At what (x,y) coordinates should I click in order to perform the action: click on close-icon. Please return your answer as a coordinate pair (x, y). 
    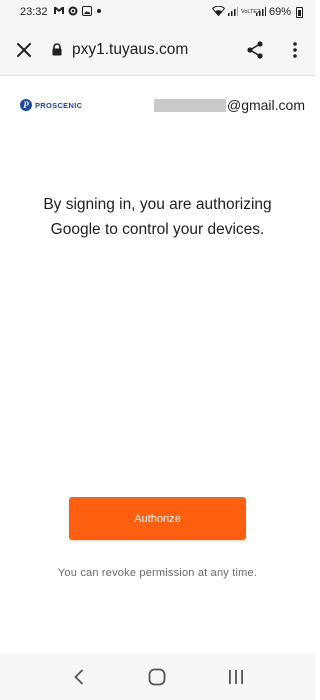
    Looking at the image, I should click on (24, 50).